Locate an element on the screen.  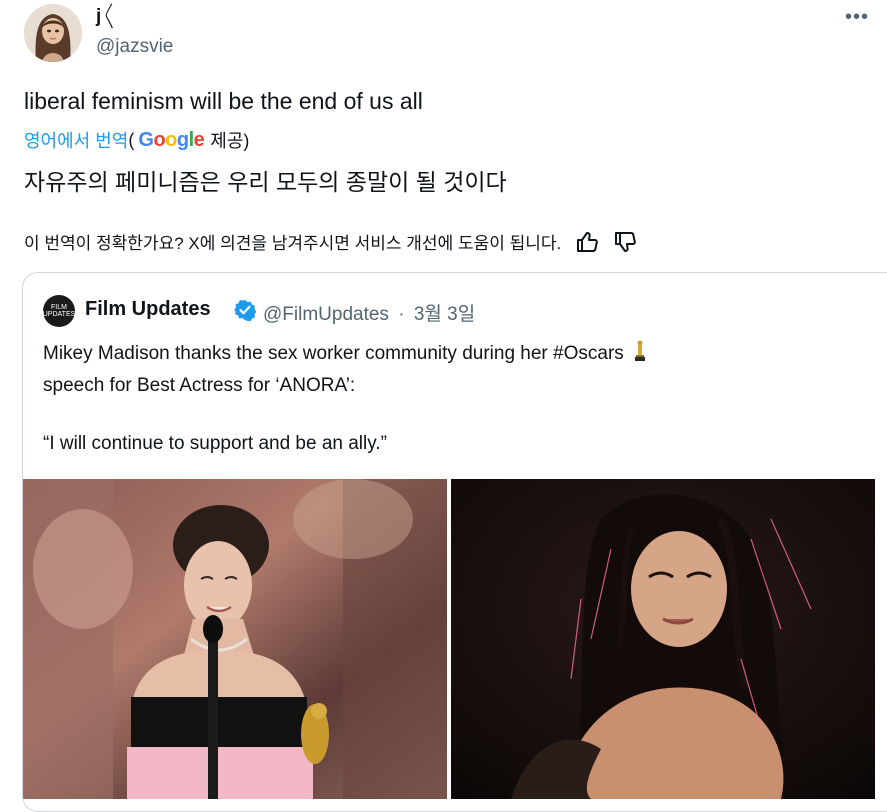
quoted-meta: @FilmUpdates · 3월 3일 is located at coordinates (369, 312).